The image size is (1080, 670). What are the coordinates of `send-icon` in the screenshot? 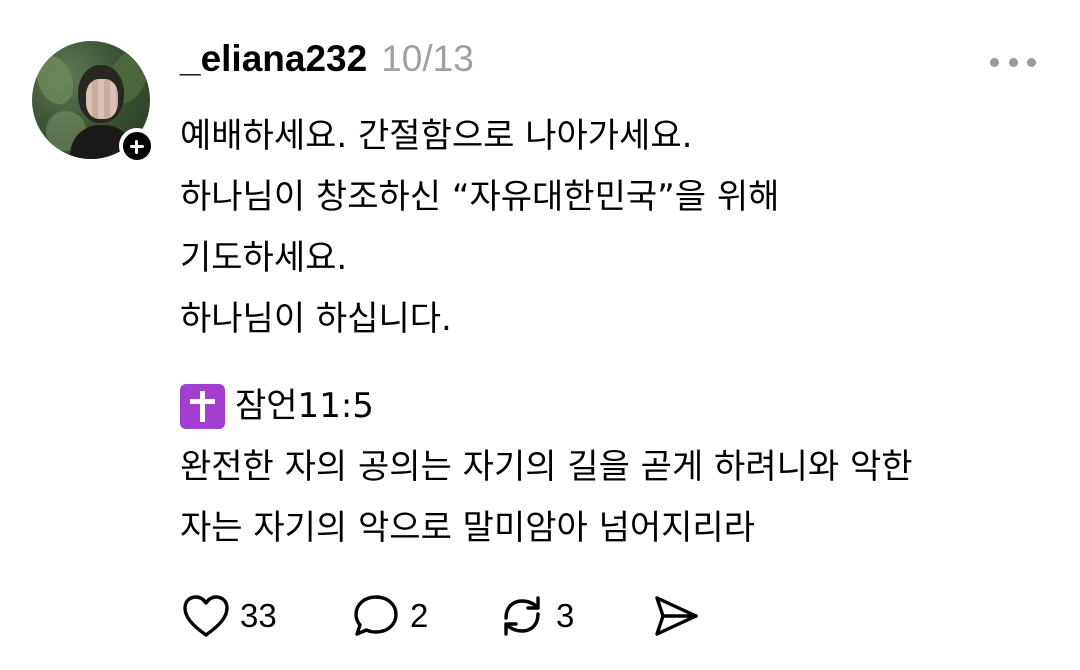 It's located at (676, 616).